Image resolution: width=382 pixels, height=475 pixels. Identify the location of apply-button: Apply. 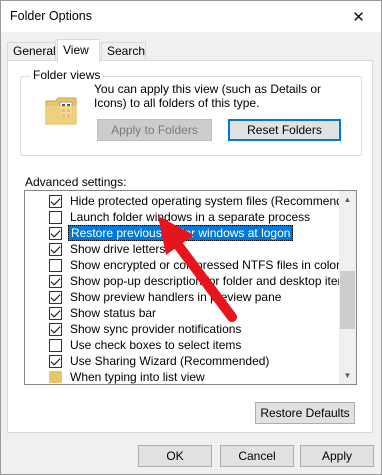
(337, 456).